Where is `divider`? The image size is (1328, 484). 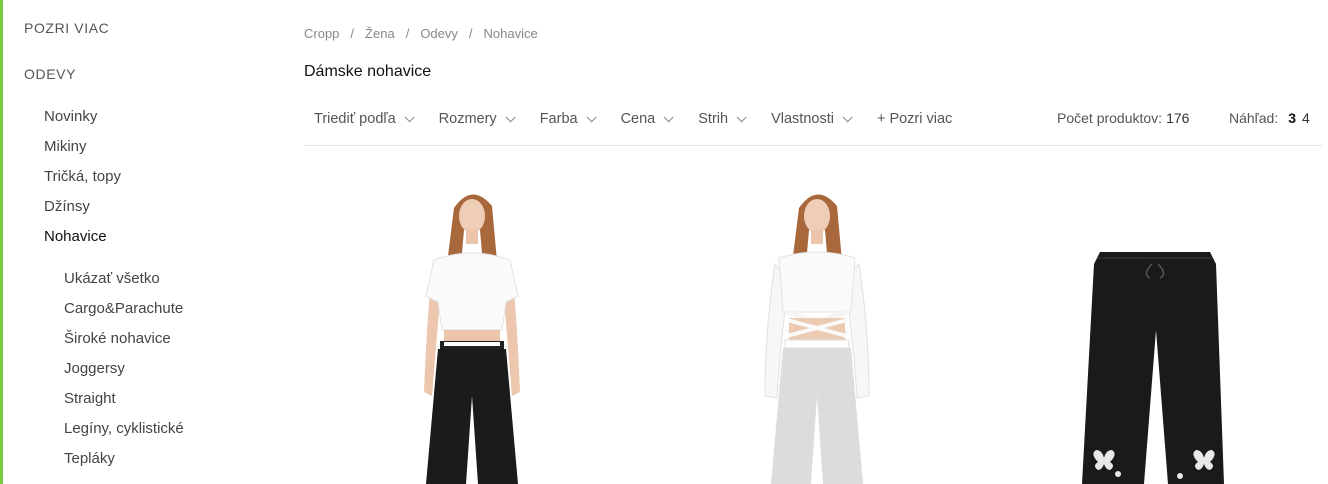 divider is located at coordinates (813, 145).